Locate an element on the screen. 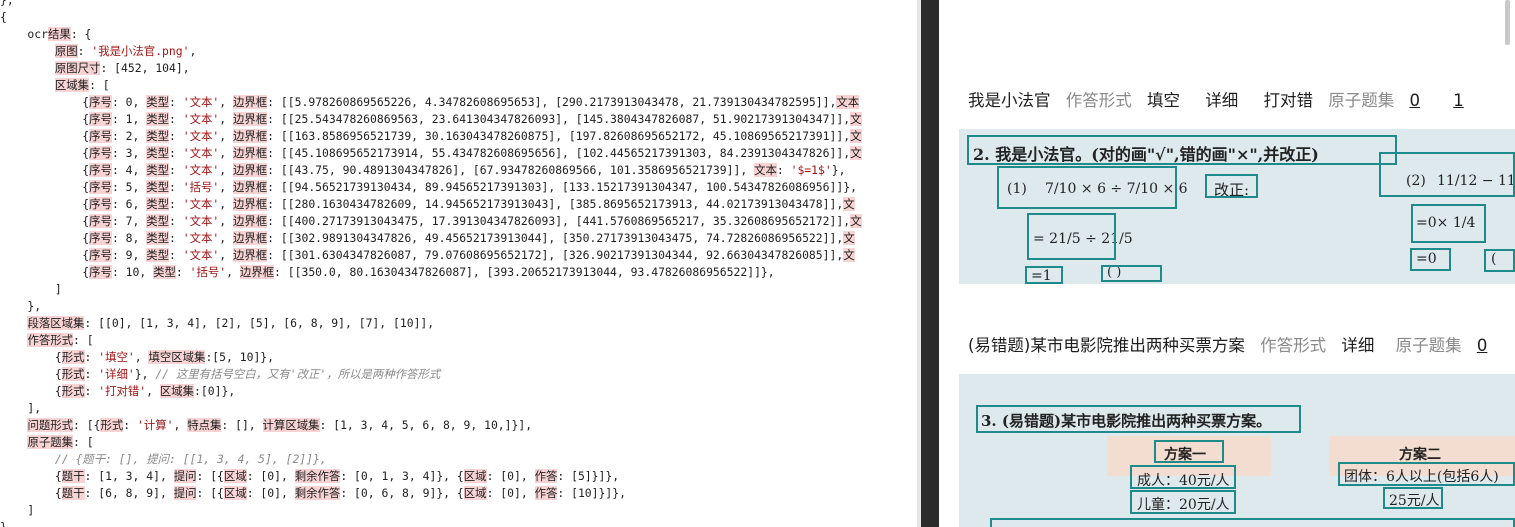  code-token: : [5]}]}, is located at coordinates (588, 476).